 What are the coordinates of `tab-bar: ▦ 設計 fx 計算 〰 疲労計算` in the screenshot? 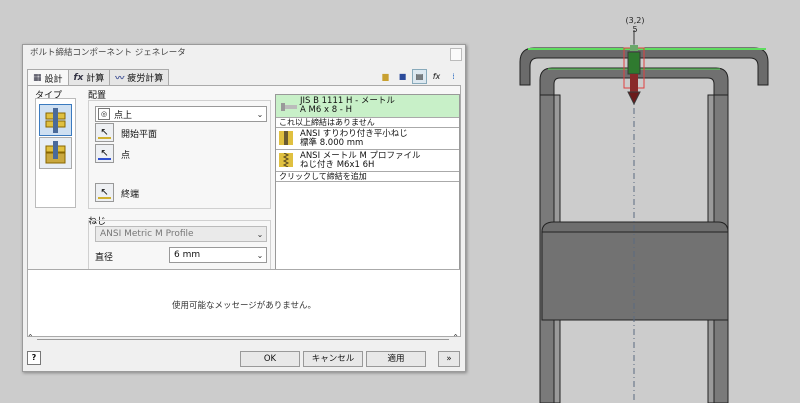 It's located at (98, 77).